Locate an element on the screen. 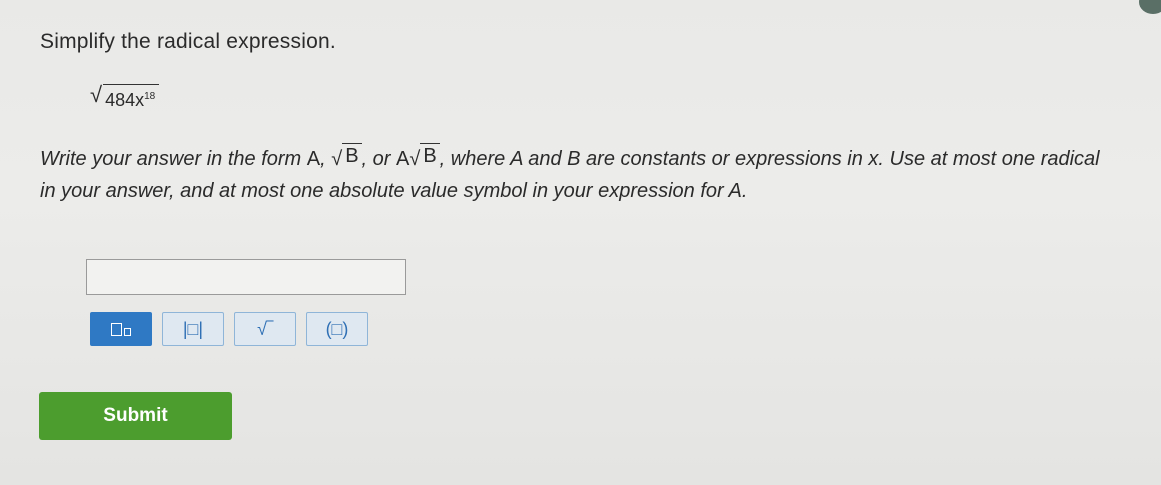  radical-expression: √ 484x18 is located at coordinates (125, 96).